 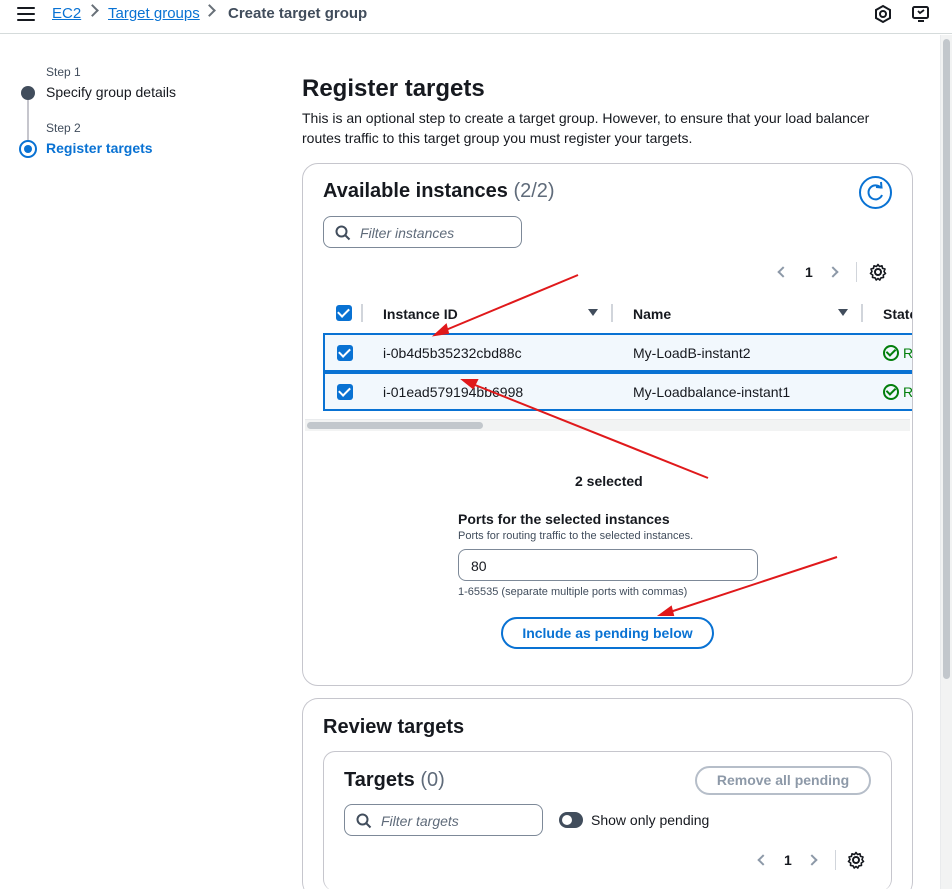 I want to click on filter-instances-placeholder: Filter instances, so click(x=407, y=233).